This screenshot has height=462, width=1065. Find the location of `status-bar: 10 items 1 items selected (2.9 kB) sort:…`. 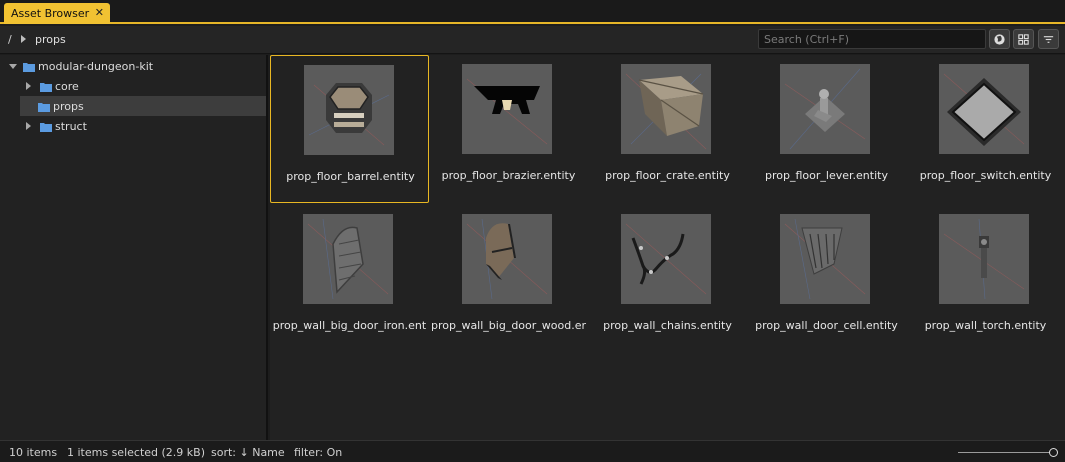

status-bar: 10 items 1 items selected (2.9 kB) sort:… is located at coordinates (532, 451).